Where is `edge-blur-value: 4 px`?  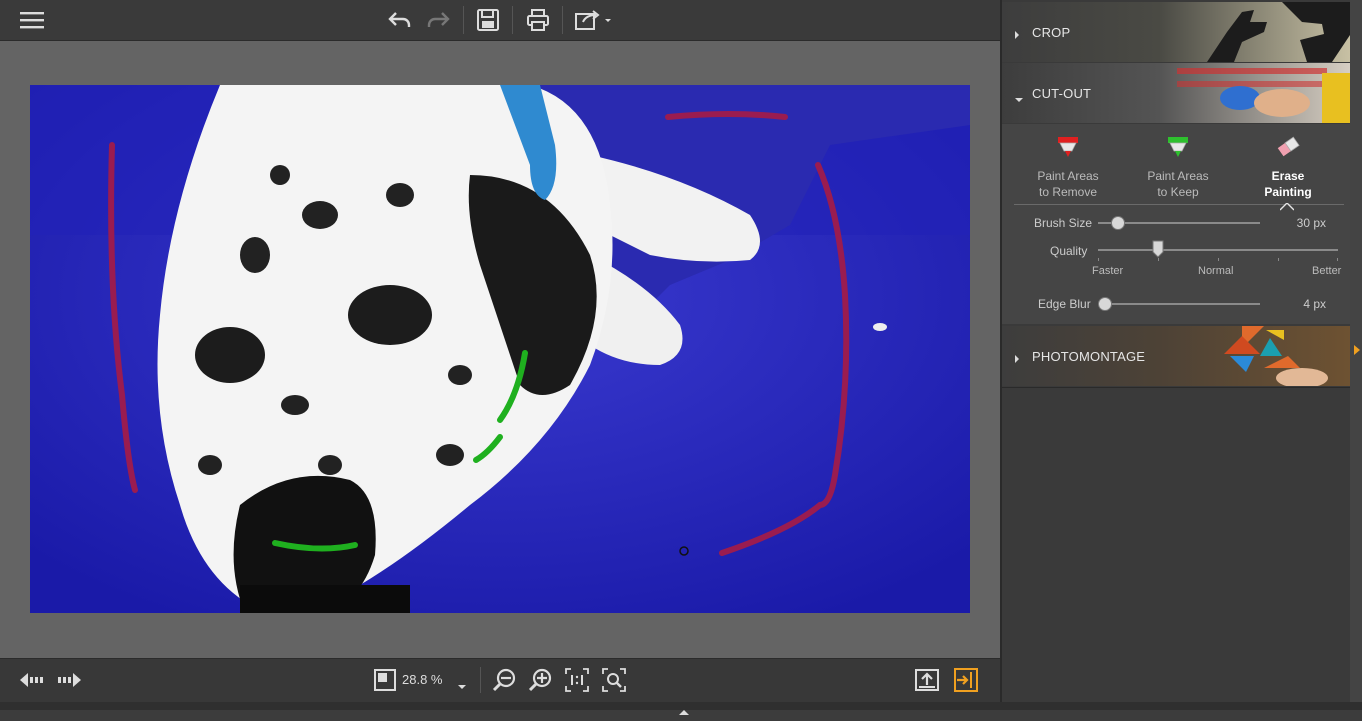
edge-blur-value: 4 px is located at coordinates (1314, 304).